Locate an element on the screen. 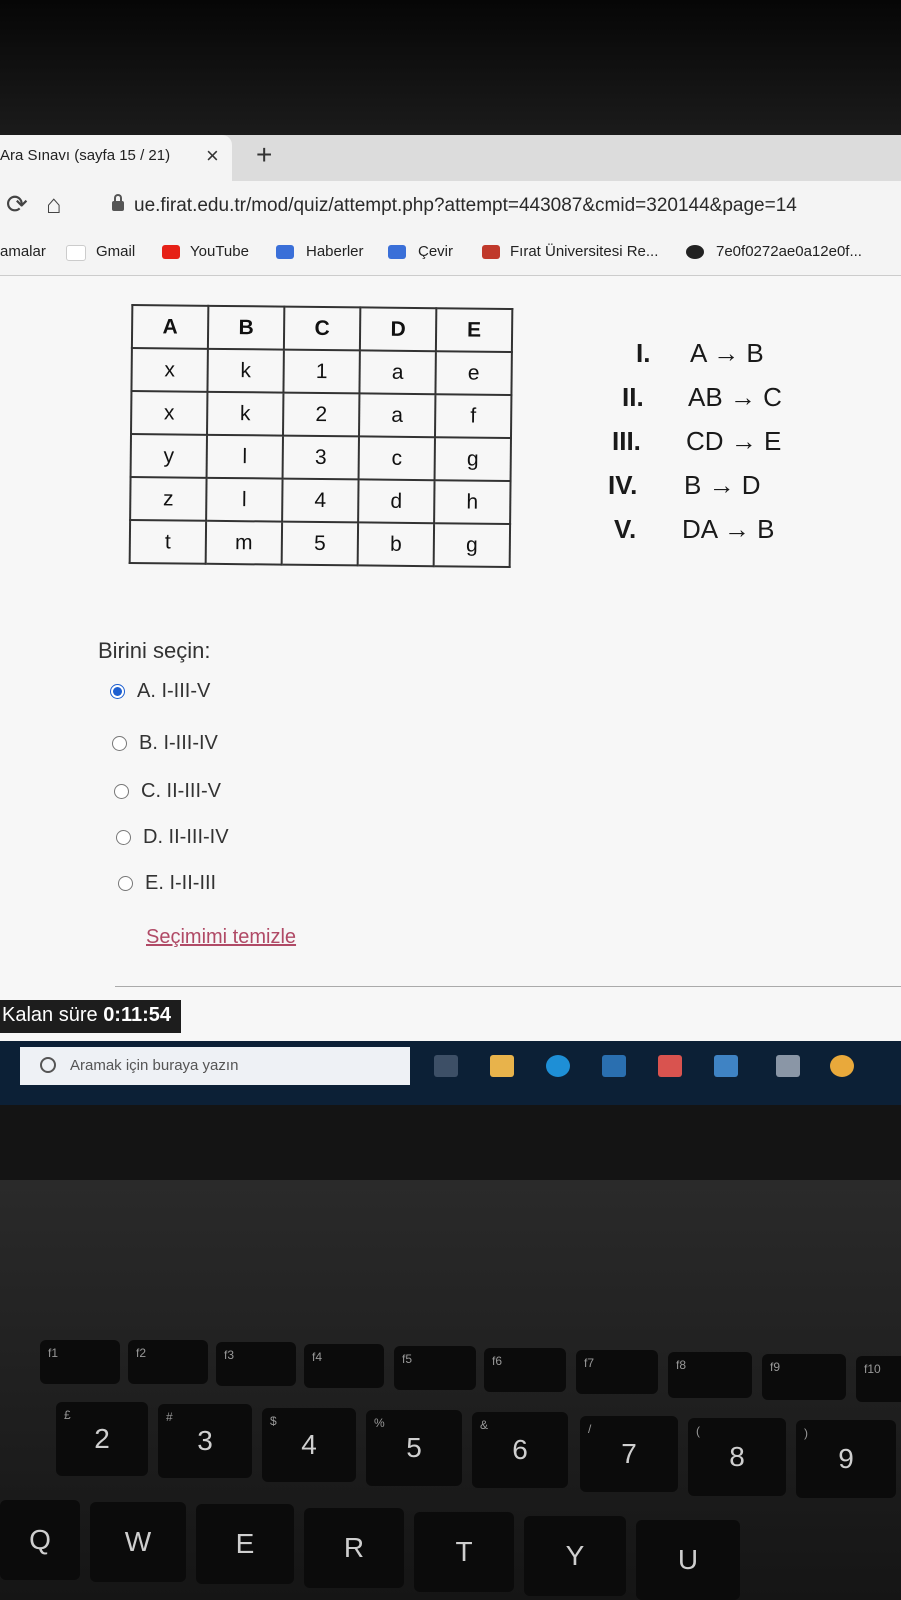 The width and height of the screenshot is (901, 1600). key-r: R is located at coordinates (354, 1548).